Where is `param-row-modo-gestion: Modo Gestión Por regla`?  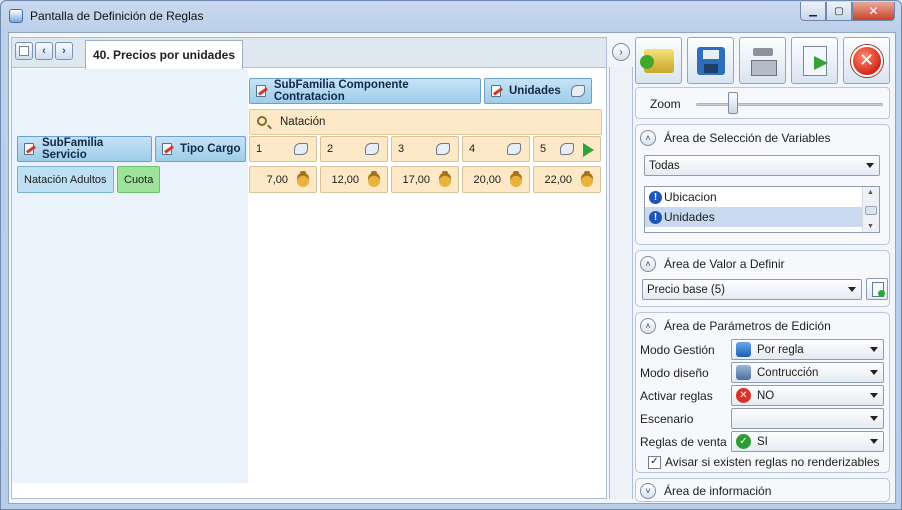
param-row-modo-gestion: Modo Gestión Por regla is located at coordinates (763, 350).